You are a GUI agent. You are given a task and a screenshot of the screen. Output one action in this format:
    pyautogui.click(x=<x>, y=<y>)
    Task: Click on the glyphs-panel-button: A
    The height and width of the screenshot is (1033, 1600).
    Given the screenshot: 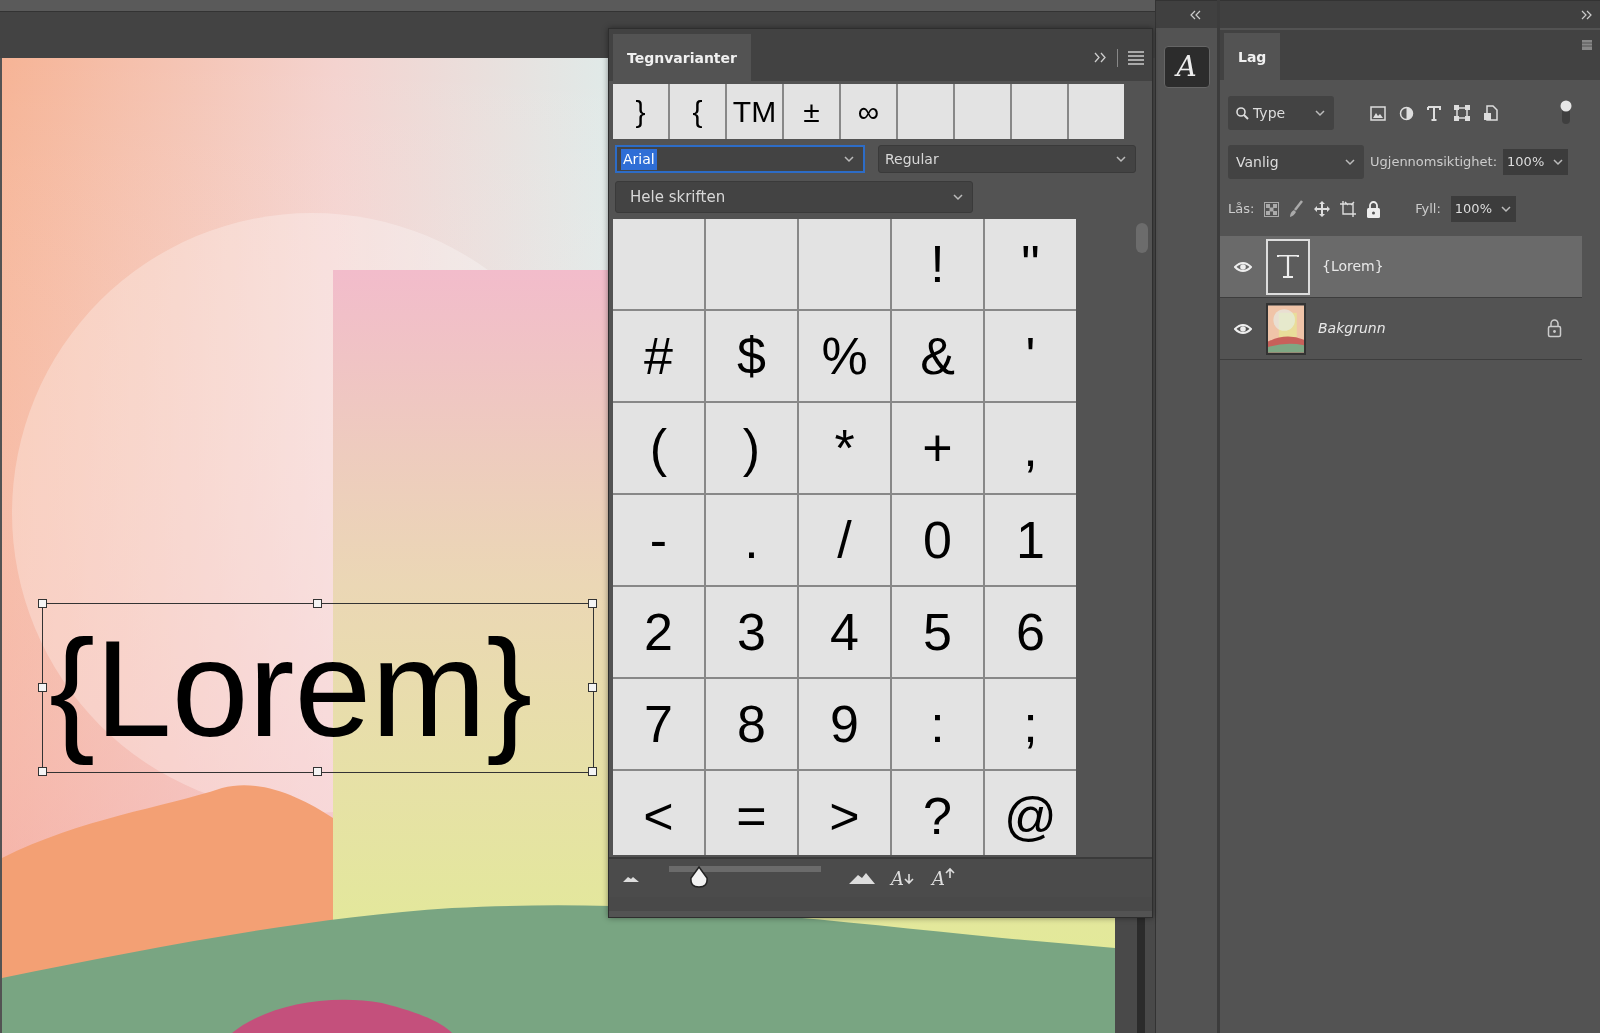 What is the action you would take?
    pyautogui.click(x=1186, y=67)
    